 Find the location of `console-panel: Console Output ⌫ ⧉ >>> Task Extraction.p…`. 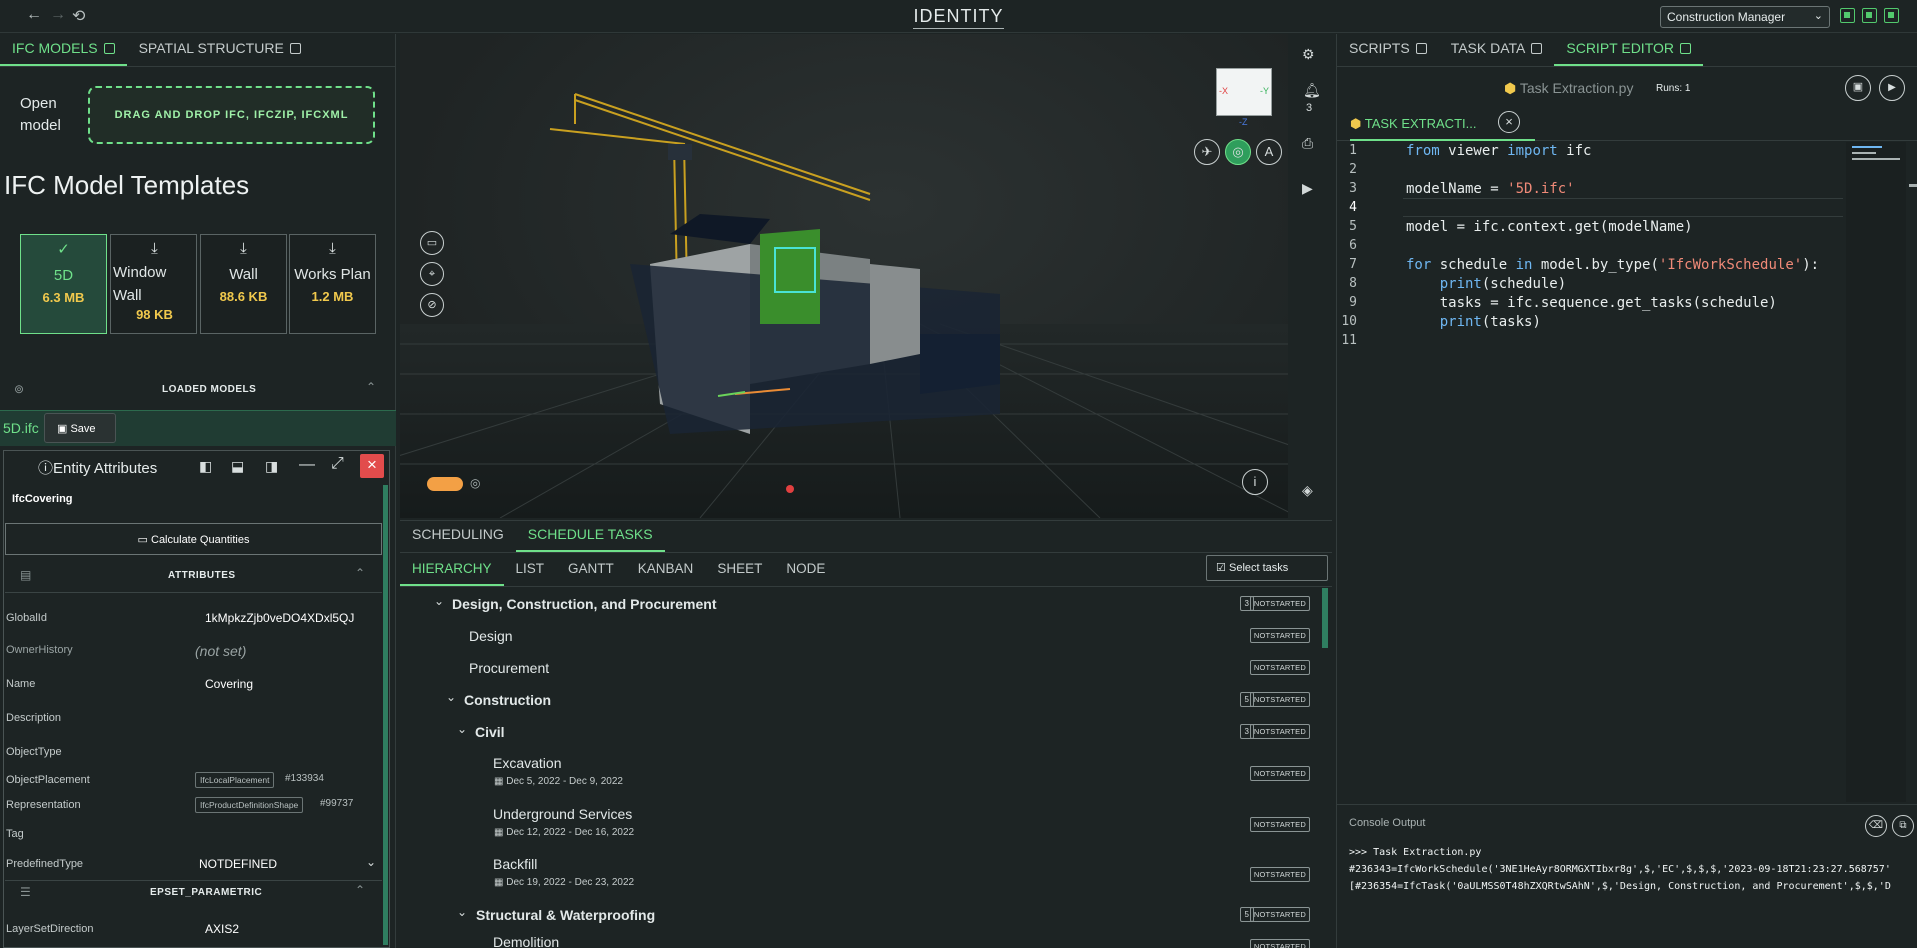

console-panel: Console Output ⌫ ⧉ >>> Task Extraction.p… is located at coordinates (1627, 876).